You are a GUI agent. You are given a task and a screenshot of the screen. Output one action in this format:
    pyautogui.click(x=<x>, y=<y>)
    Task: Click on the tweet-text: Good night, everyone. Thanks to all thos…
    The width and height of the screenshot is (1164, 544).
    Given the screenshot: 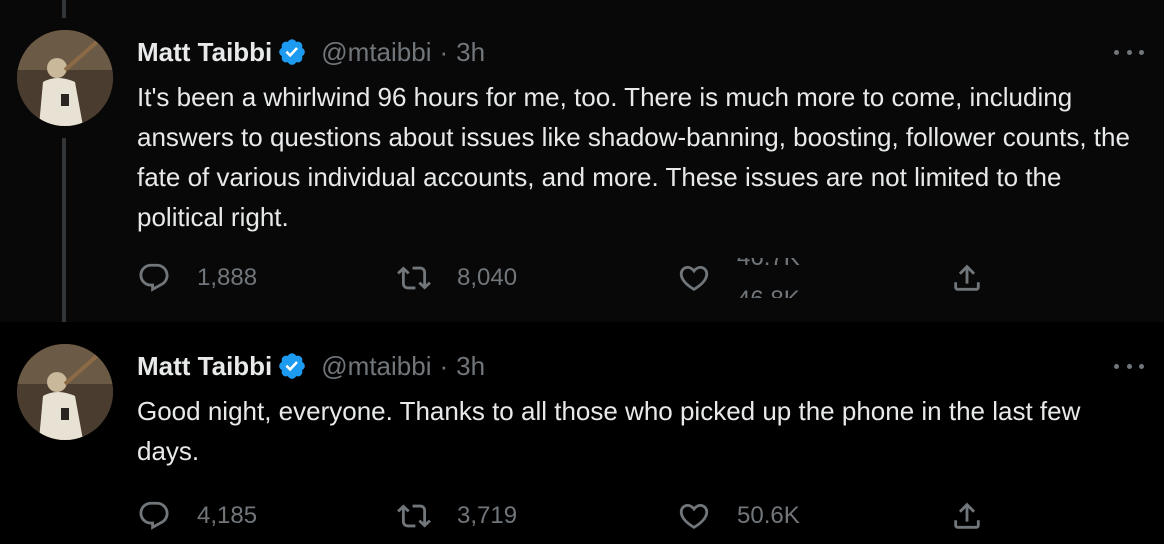 What is the action you would take?
    pyautogui.click(x=609, y=431)
    